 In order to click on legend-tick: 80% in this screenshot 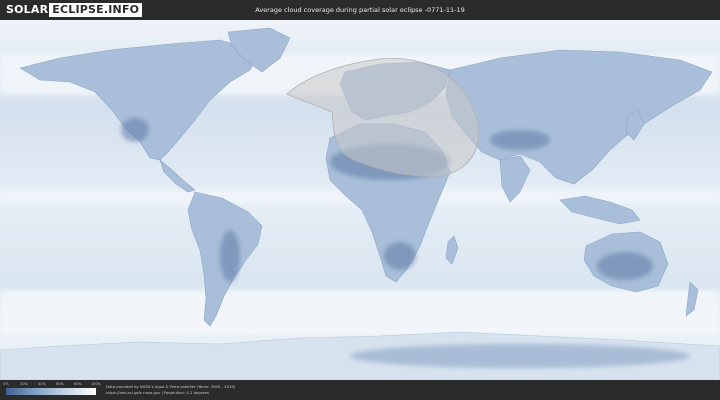, I will do `click(78, 384)`.